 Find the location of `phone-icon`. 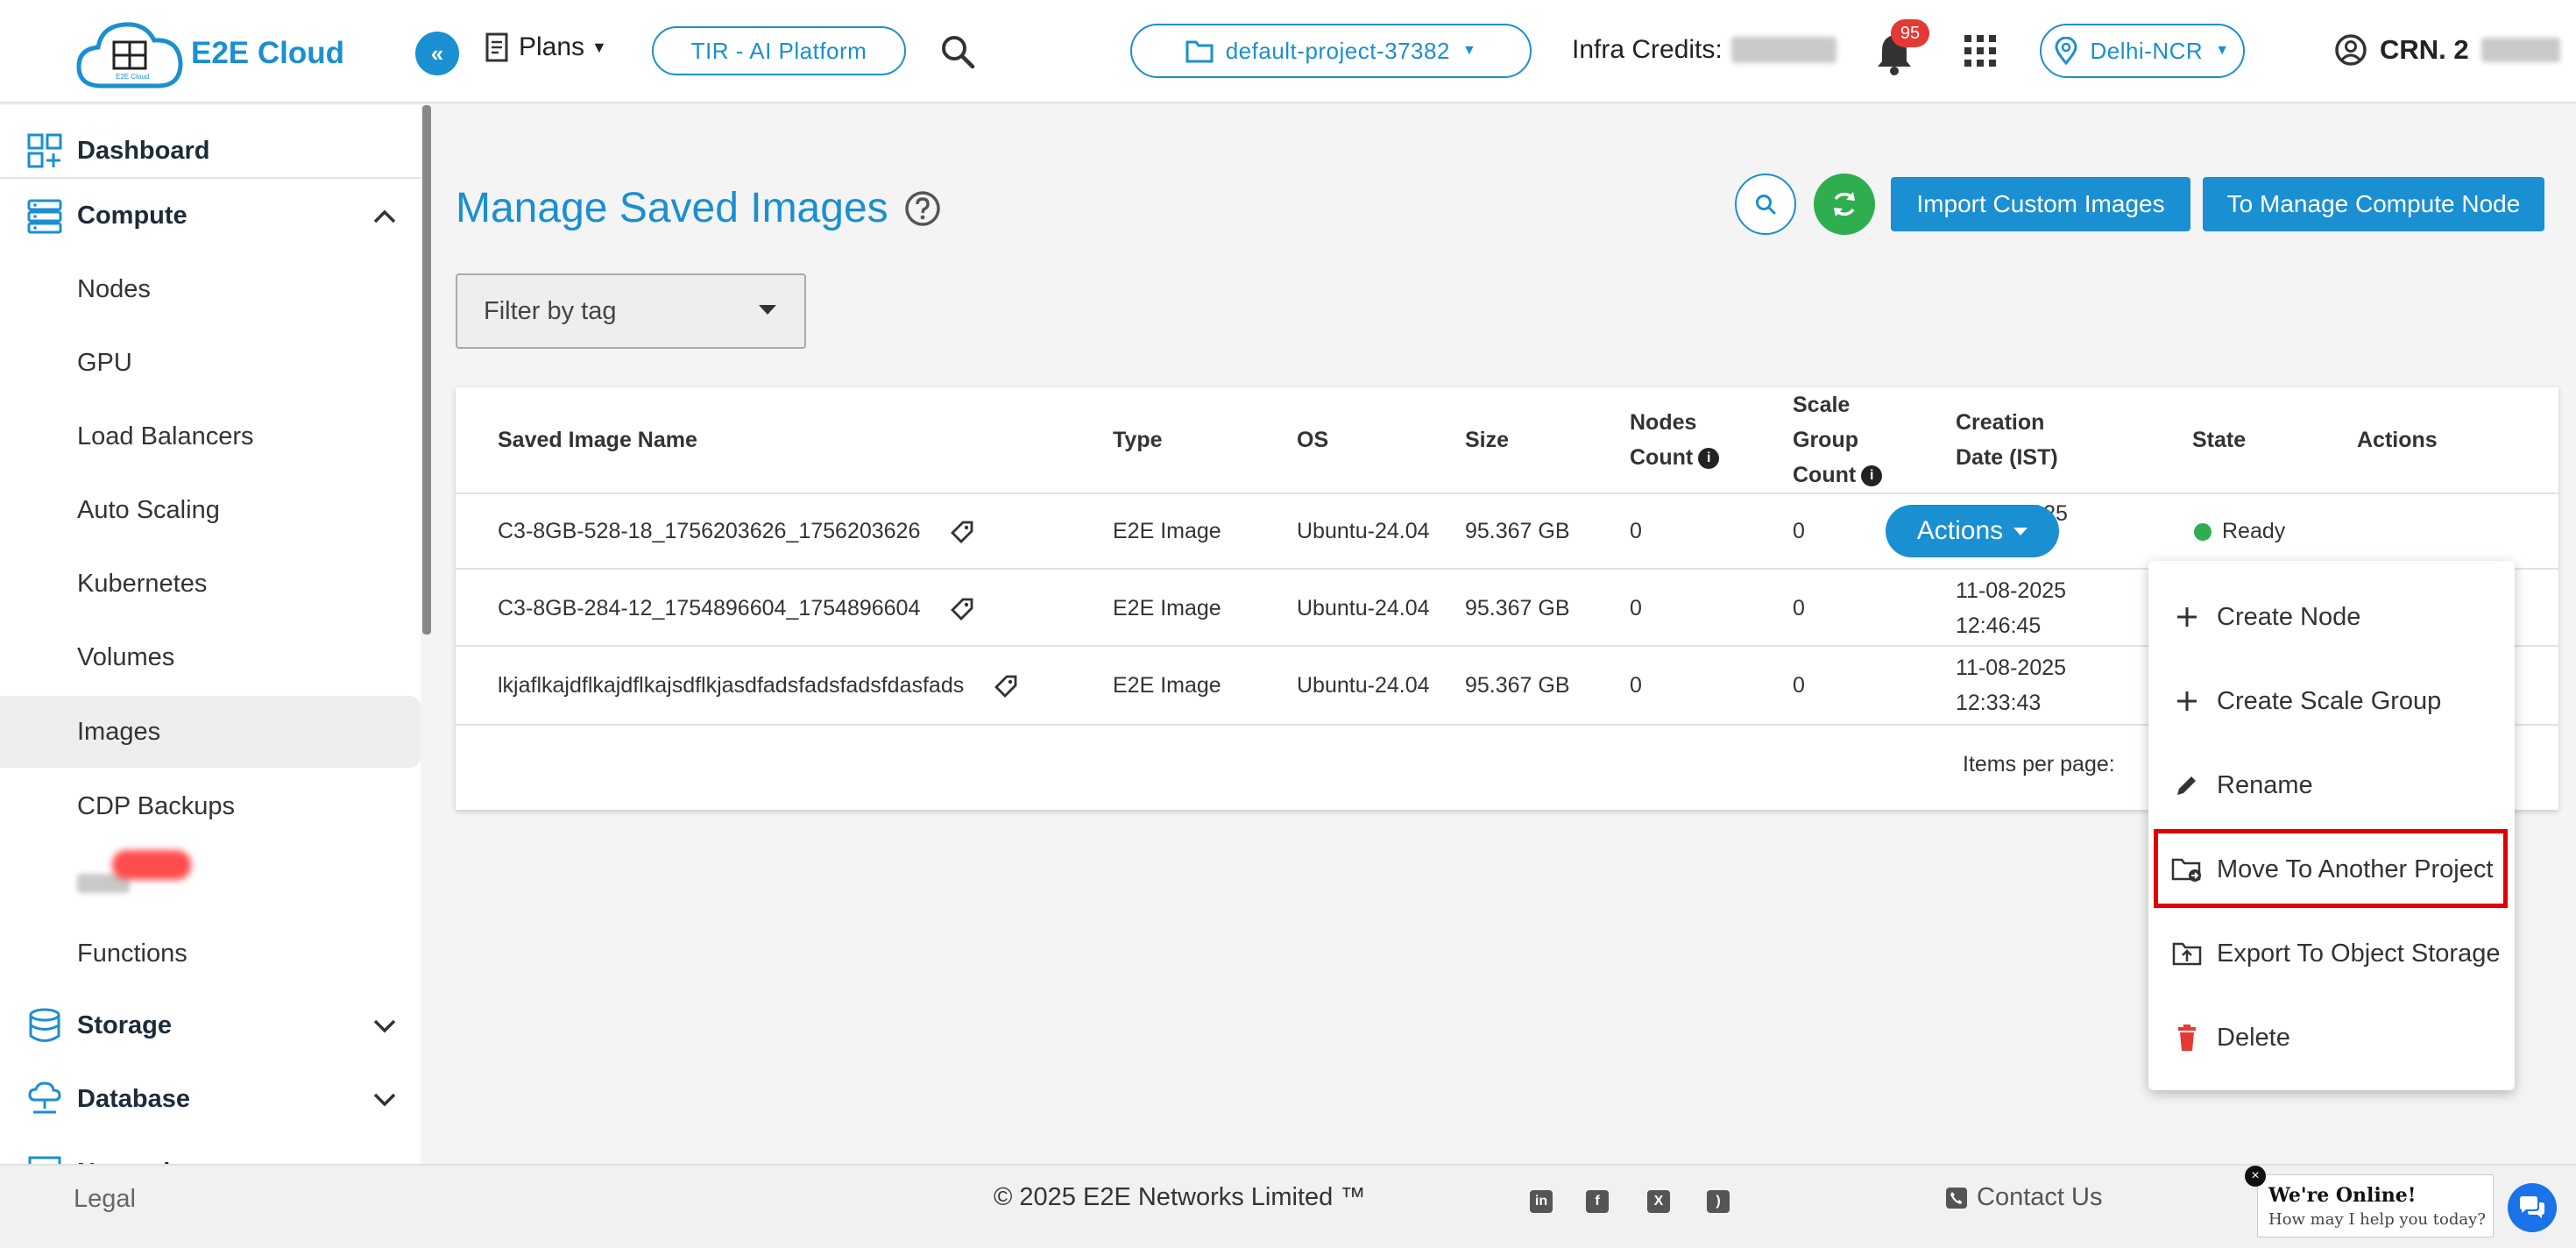

phone-icon is located at coordinates (1956, 1198).